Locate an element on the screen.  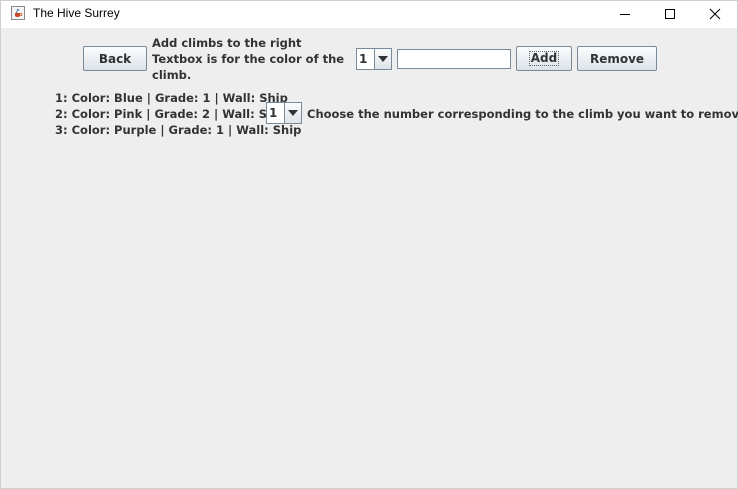
title-bar: The Hive Surrey is located at coordinates (369, 14).